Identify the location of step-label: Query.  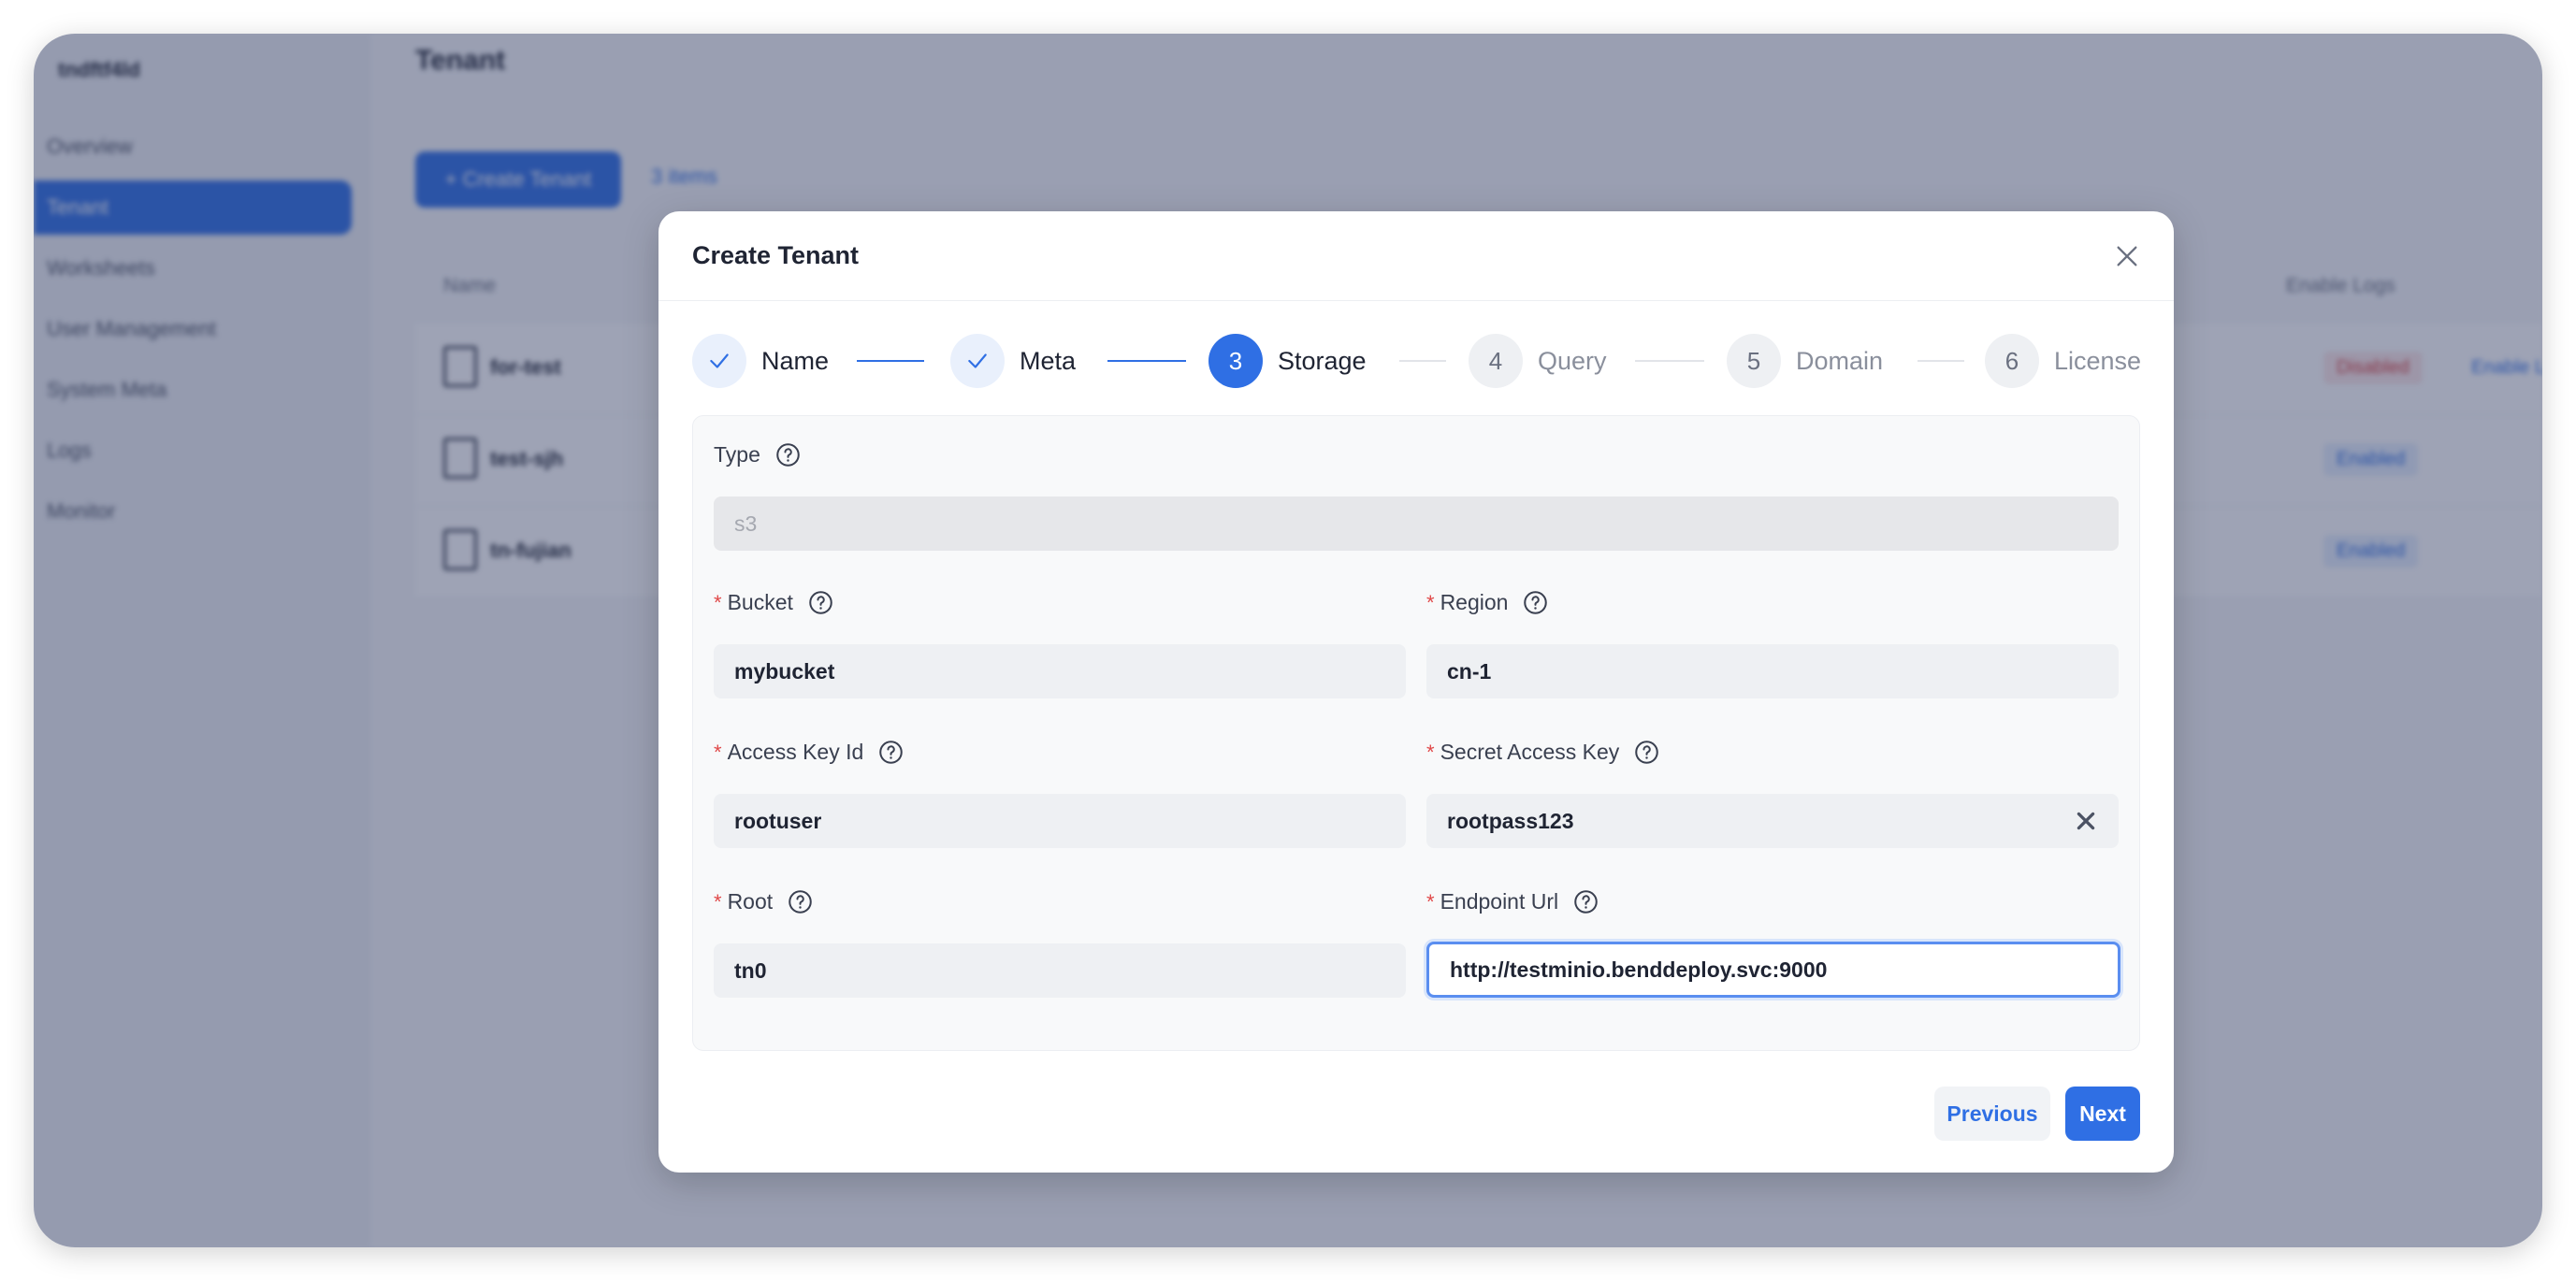
(1572, 361).